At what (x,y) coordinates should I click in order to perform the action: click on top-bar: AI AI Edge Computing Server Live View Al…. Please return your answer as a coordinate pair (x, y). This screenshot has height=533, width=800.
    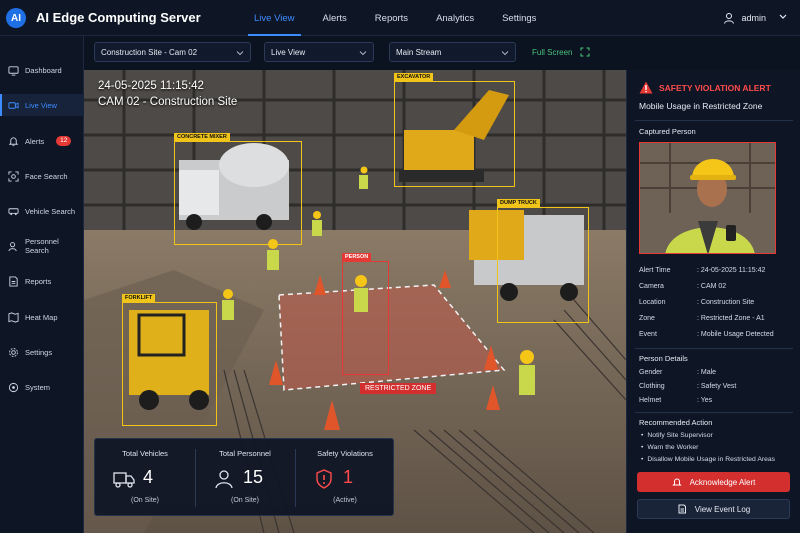
    Looking at the image, I should click on (400, 18).